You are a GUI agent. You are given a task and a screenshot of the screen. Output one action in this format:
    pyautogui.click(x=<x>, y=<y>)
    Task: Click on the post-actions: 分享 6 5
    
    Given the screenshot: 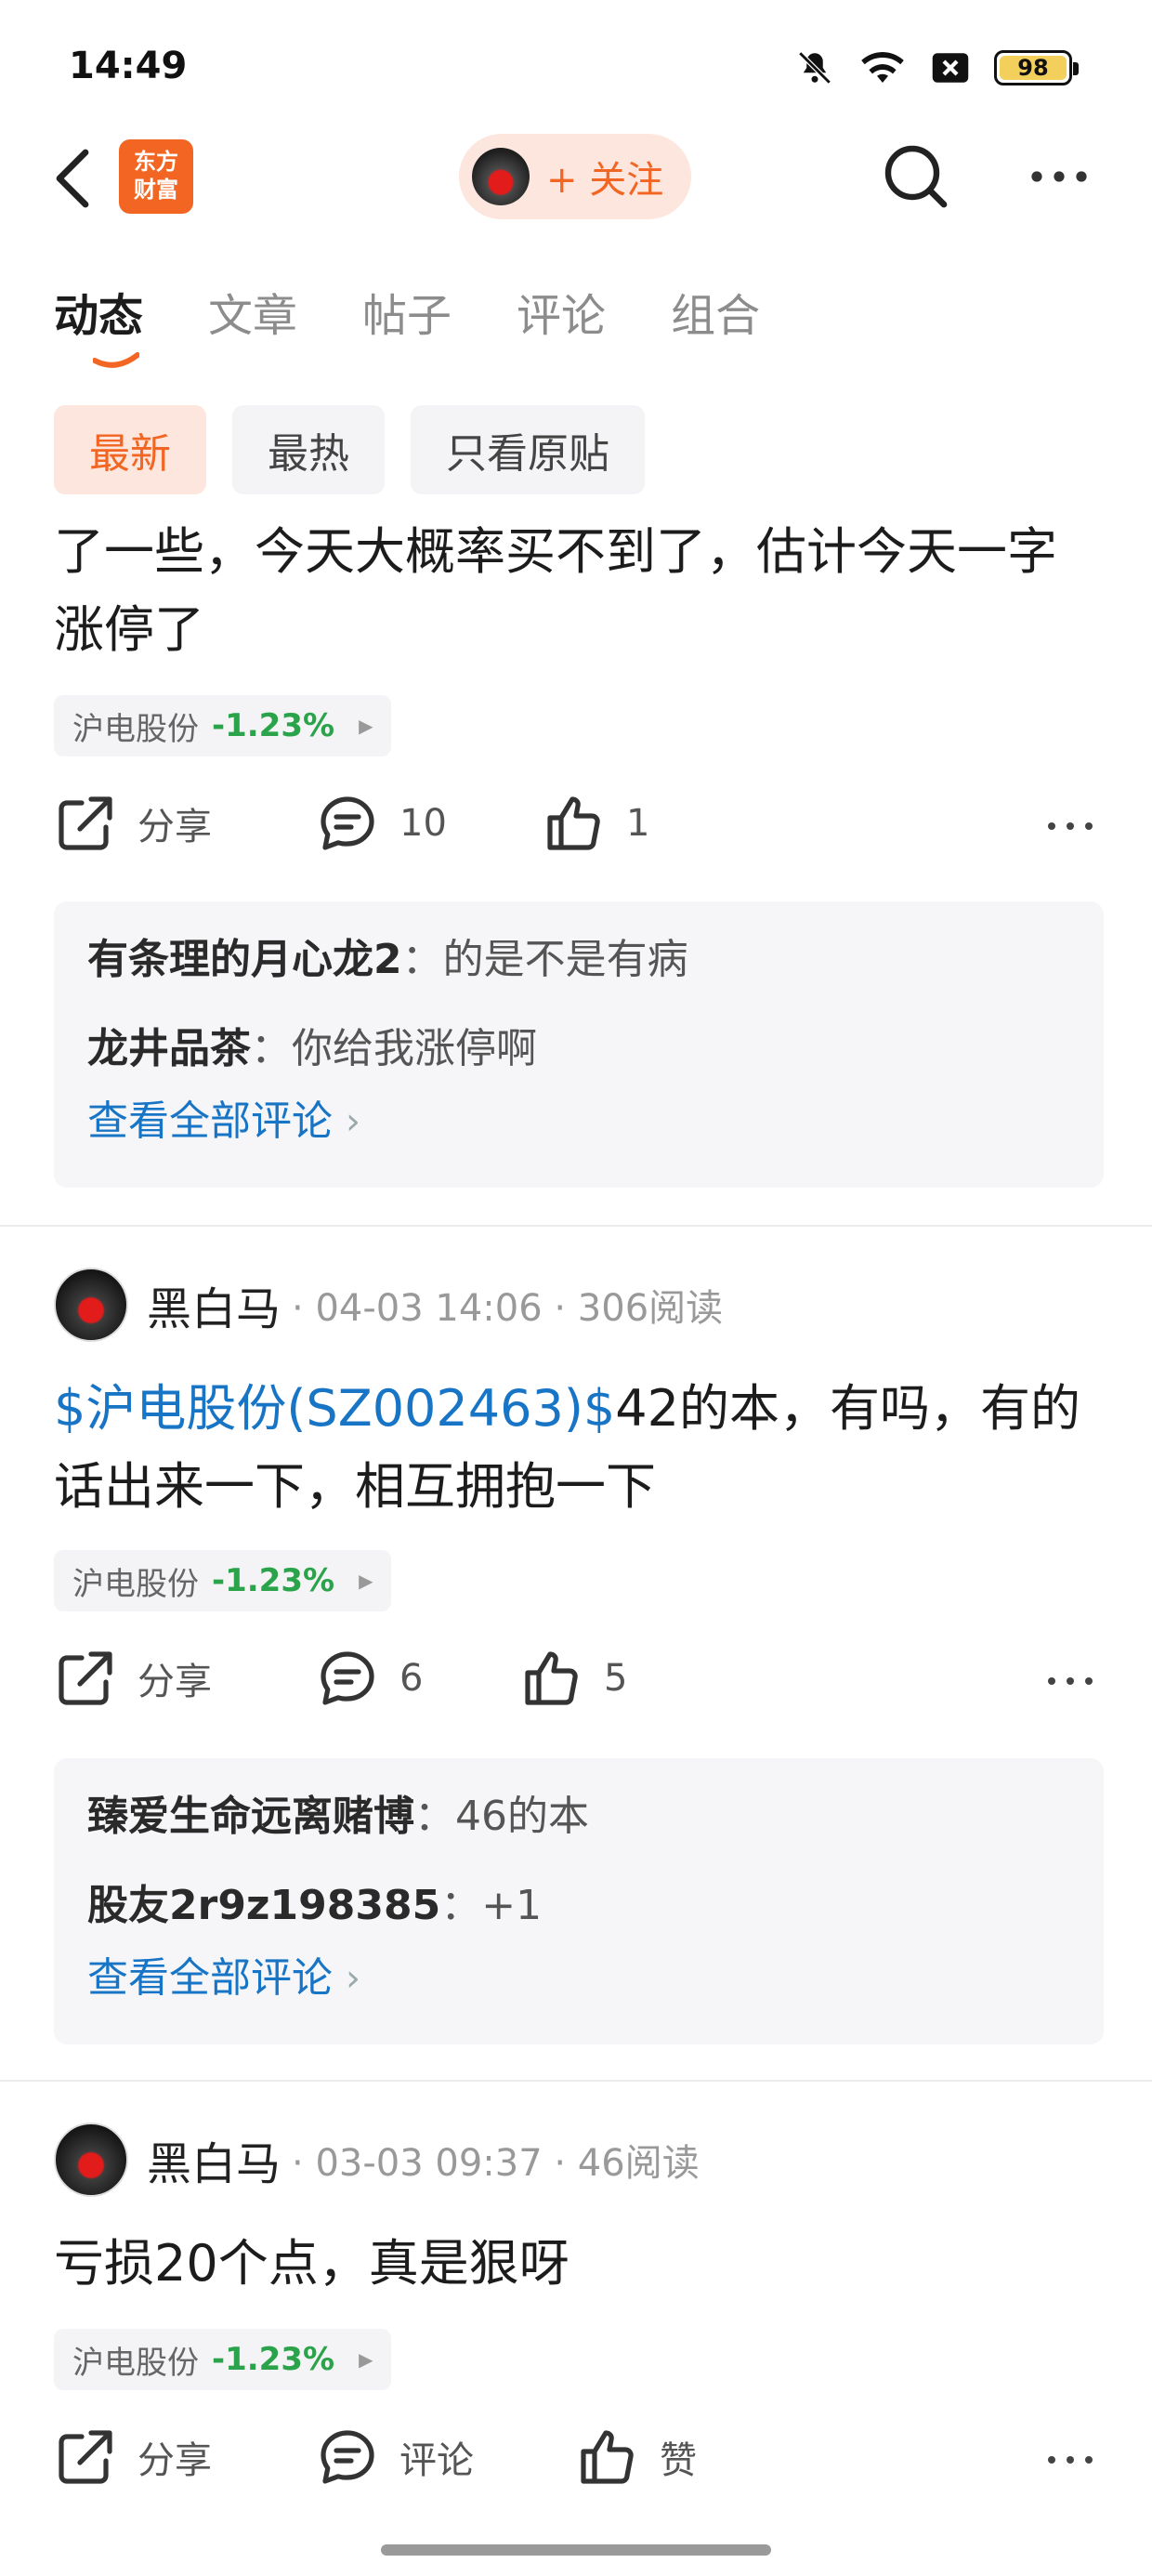 What is the action you would take?
    pyautogui.click(x=579, y=1688)
    